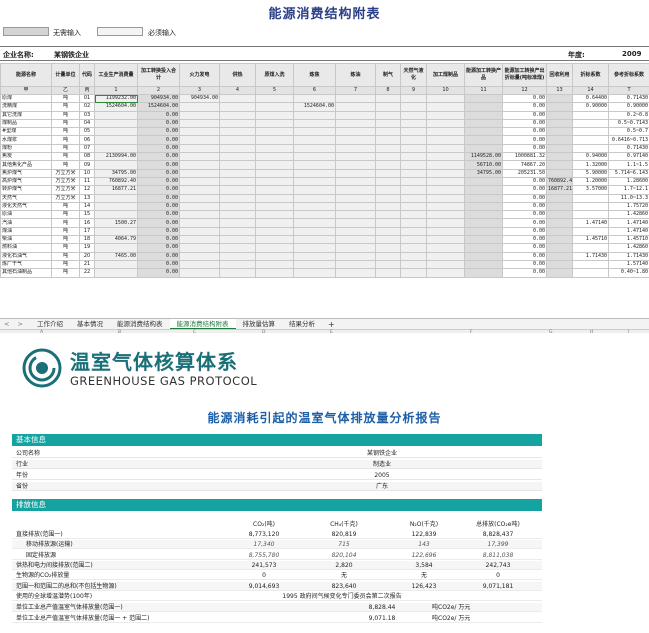  What do you see at coordinates (116, 98) in the screenshot?
I see `industrial-consumption-cell: 1199232.00` at bounding box center [116, 98].